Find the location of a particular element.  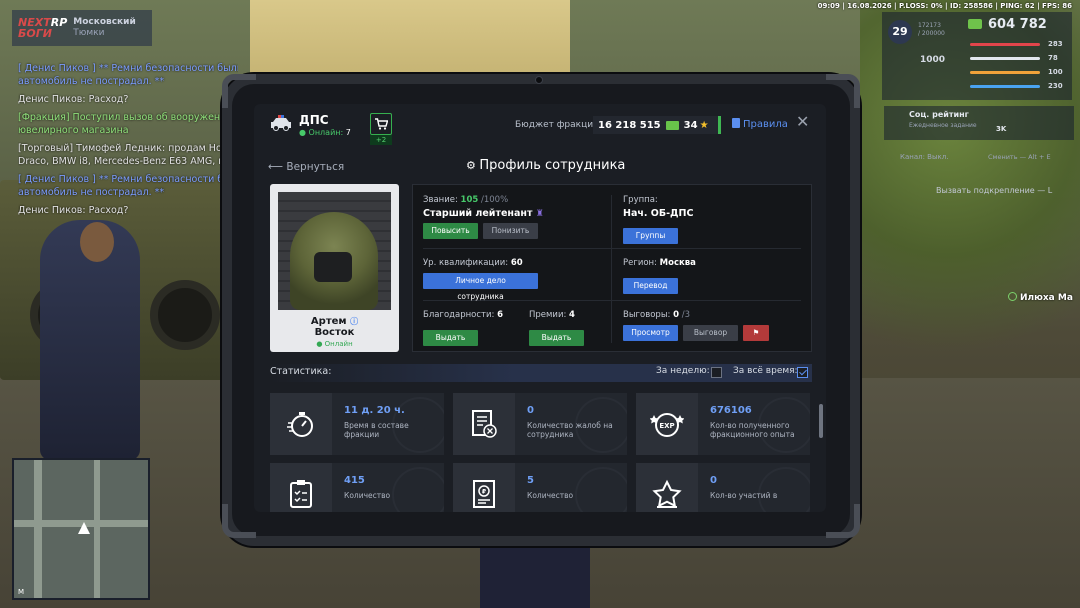

give-thanks-button: Выдать is located at coordinates (450, 338).